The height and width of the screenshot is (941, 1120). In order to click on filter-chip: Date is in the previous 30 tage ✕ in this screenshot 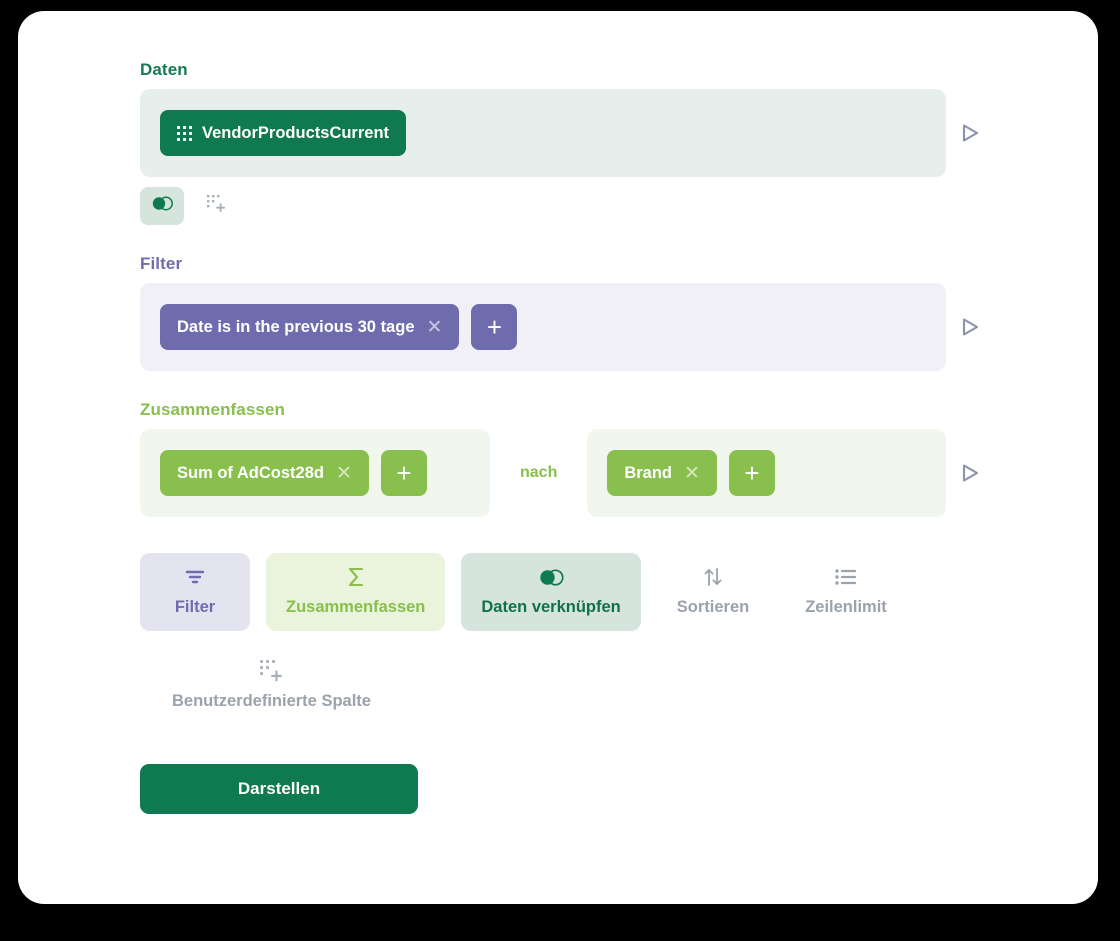, I will do `click(310, 327)`.